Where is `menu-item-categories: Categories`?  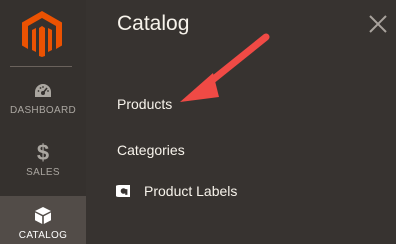
menu-item-categories: Categories is located at coordinates (151, 150).